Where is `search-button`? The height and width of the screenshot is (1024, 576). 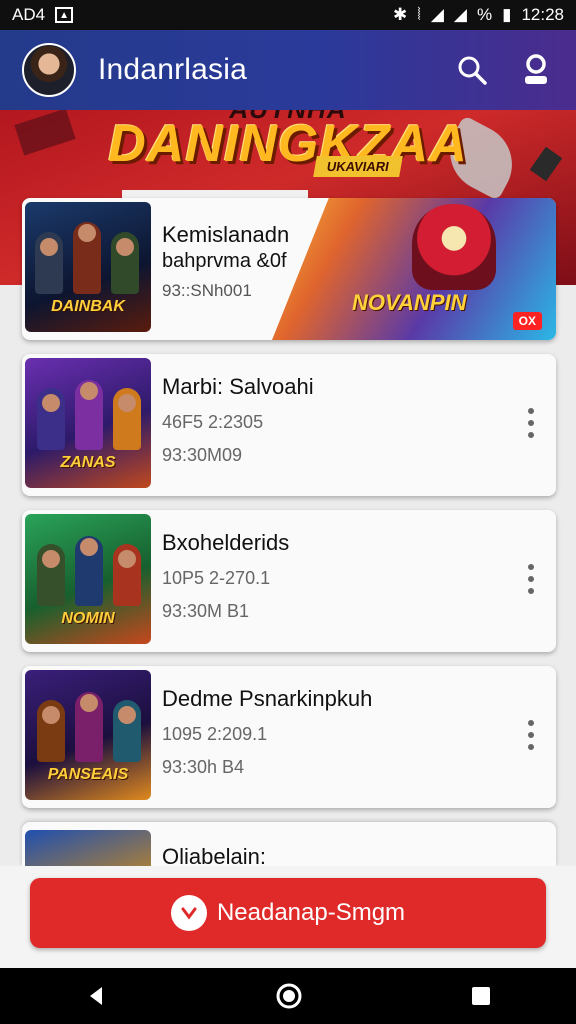 search-button is located at coordinates (472, 70).